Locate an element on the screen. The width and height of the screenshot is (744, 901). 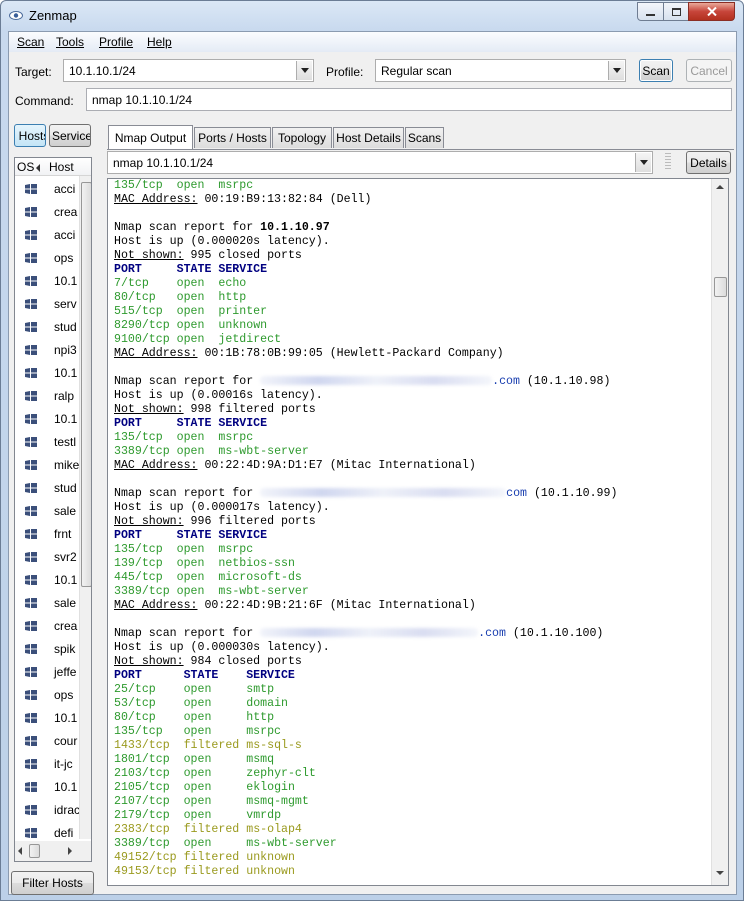
output-text-segment: Host is up (0.000020s latency). is located at coordinates (222, 241).